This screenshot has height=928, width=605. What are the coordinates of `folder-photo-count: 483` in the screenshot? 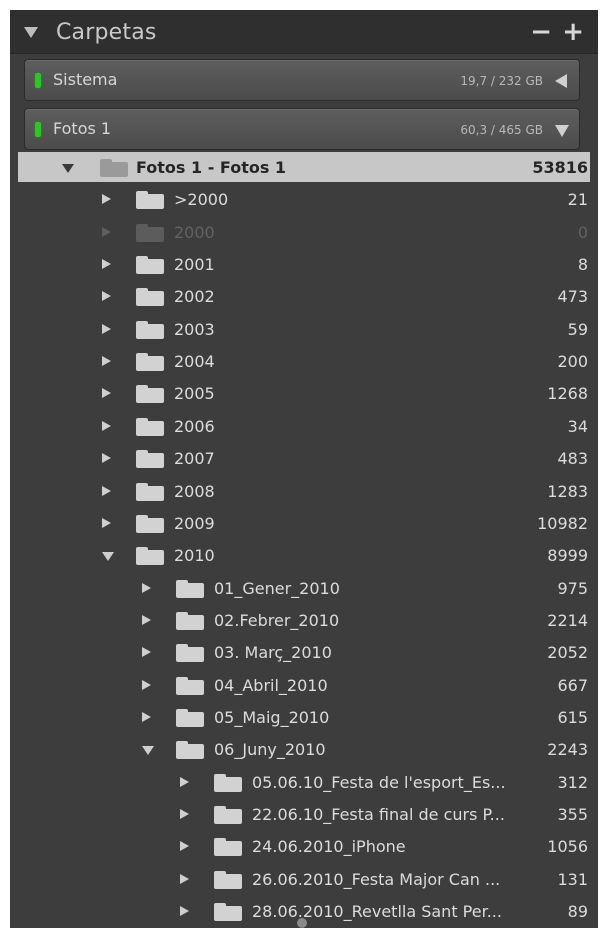 It's located at (572, 459).